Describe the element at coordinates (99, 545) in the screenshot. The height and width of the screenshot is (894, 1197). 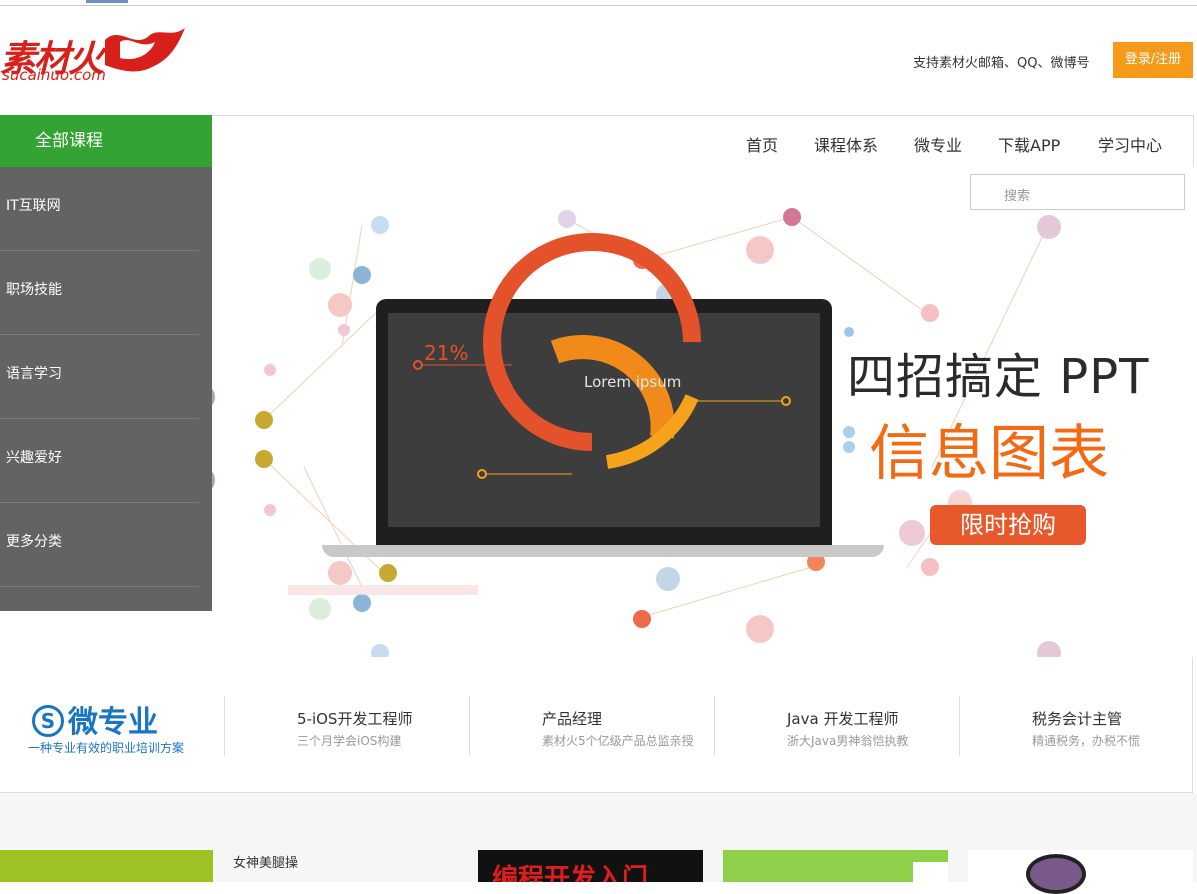
I see `sidebar-item-more: 更多分类` at that location.